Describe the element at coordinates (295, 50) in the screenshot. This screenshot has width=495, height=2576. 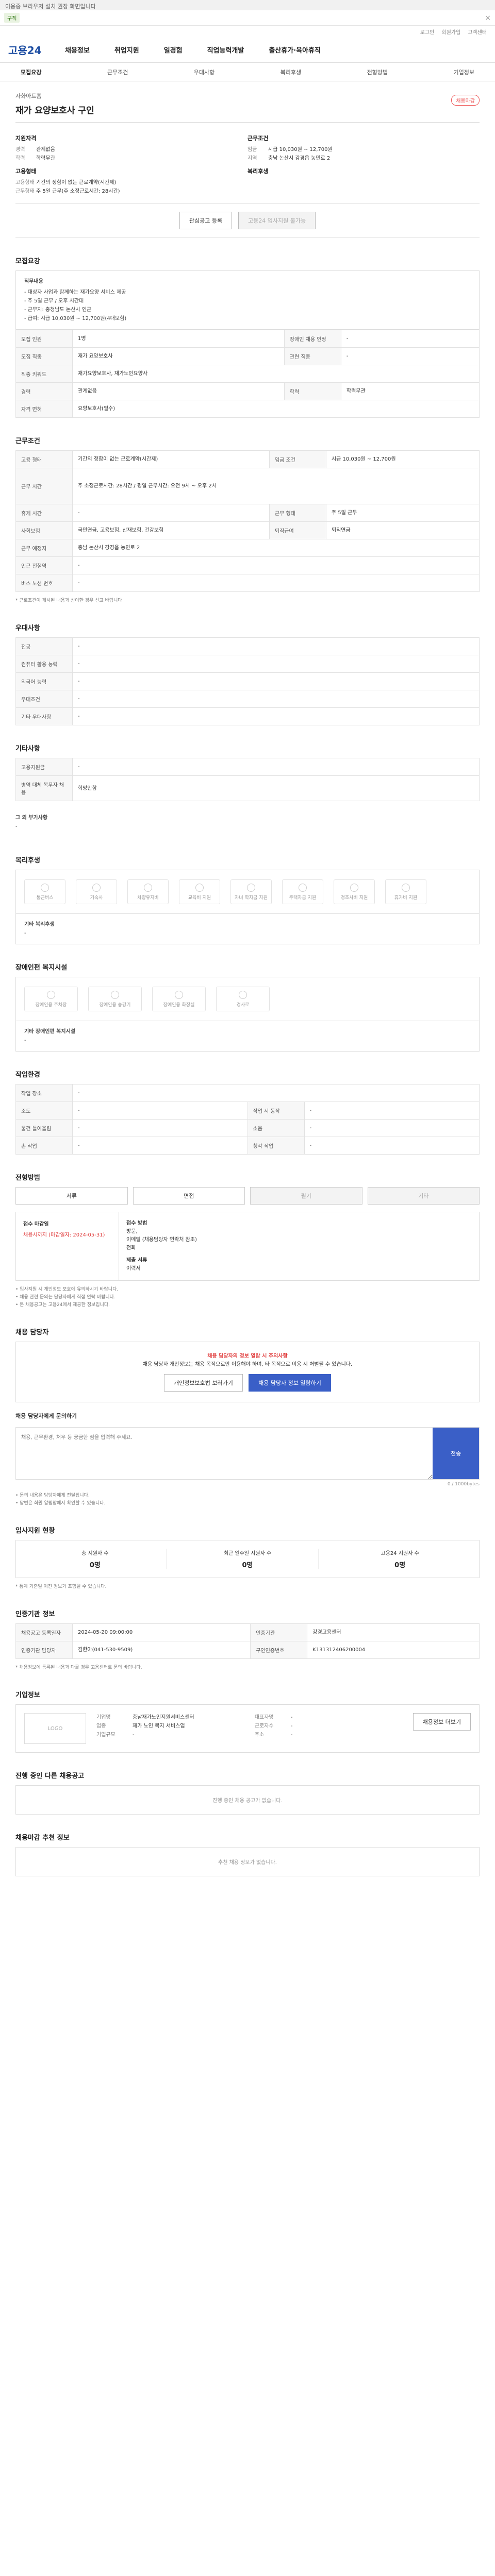
I see `nav-leave: 출산휴가·육아휴직` at that location.